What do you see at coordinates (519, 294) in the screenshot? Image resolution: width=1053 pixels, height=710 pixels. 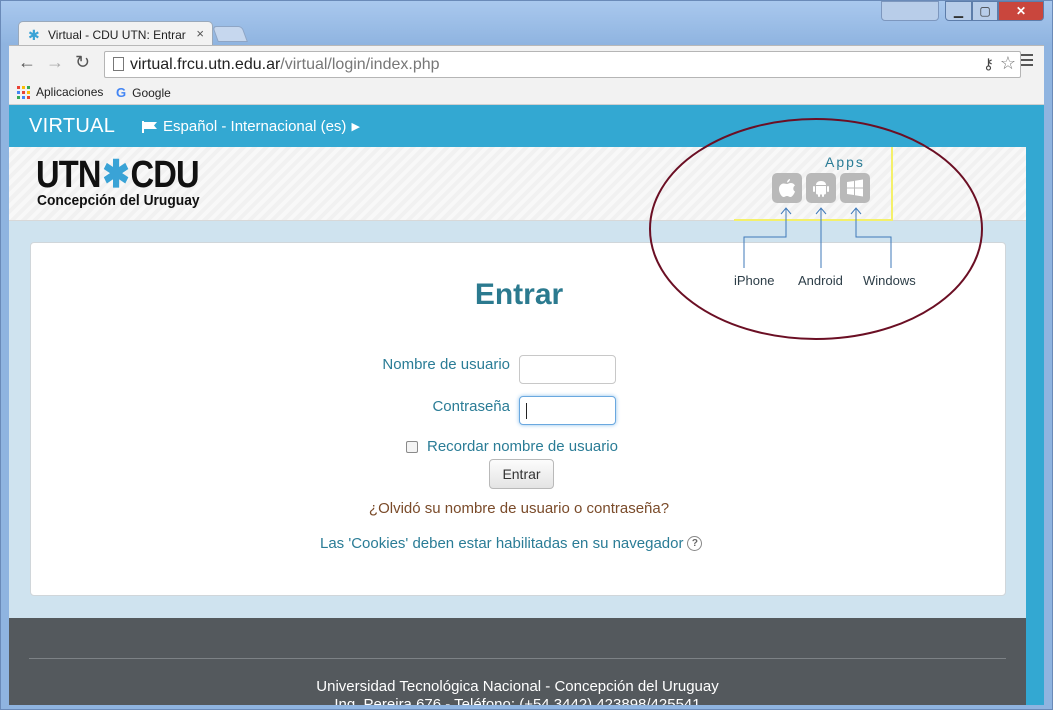 I see `login-title: Entrar` at bounding box center [519, 294].